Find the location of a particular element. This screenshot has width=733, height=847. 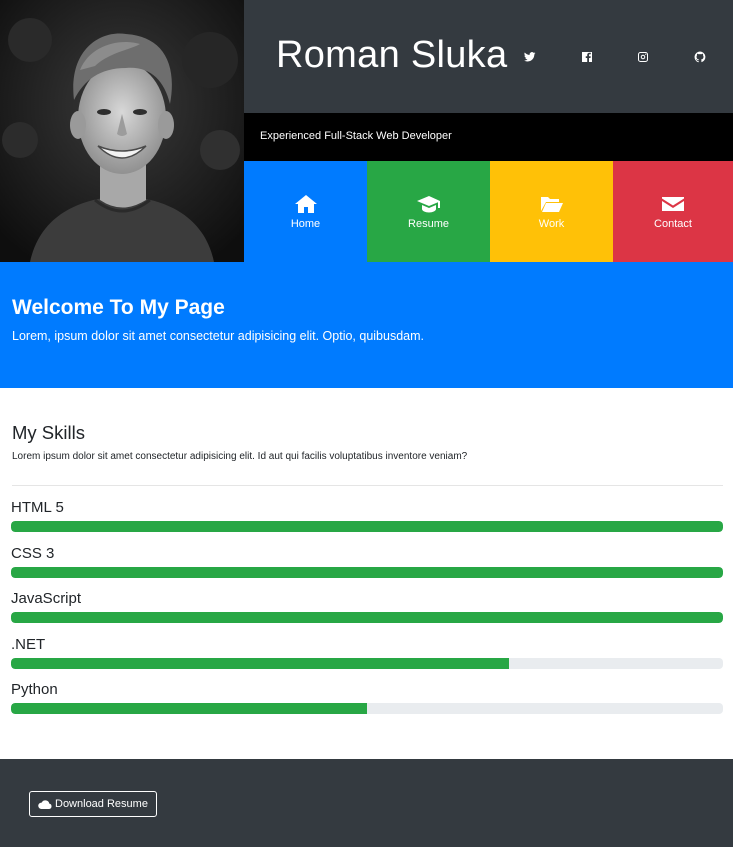

skill-name: JavaScript is located at coordinates (46, 598).